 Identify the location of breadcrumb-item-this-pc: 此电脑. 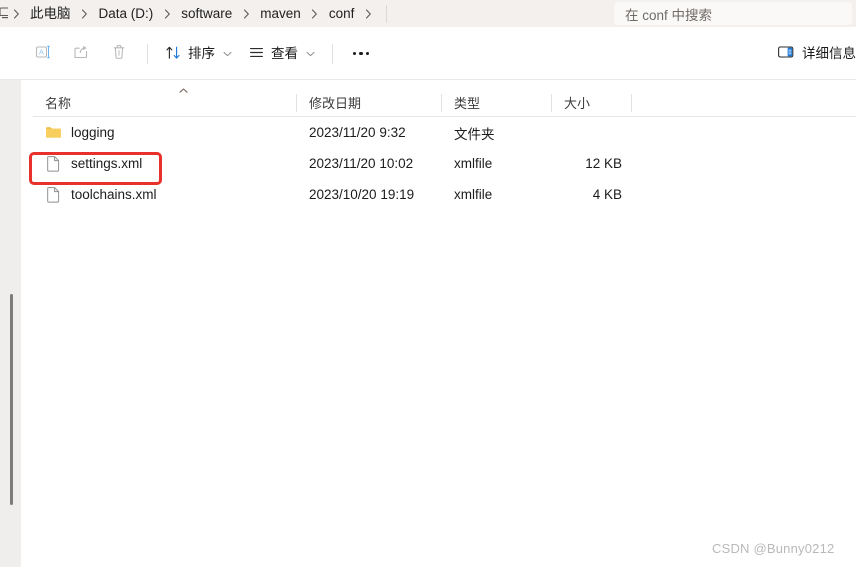
(50, 14).